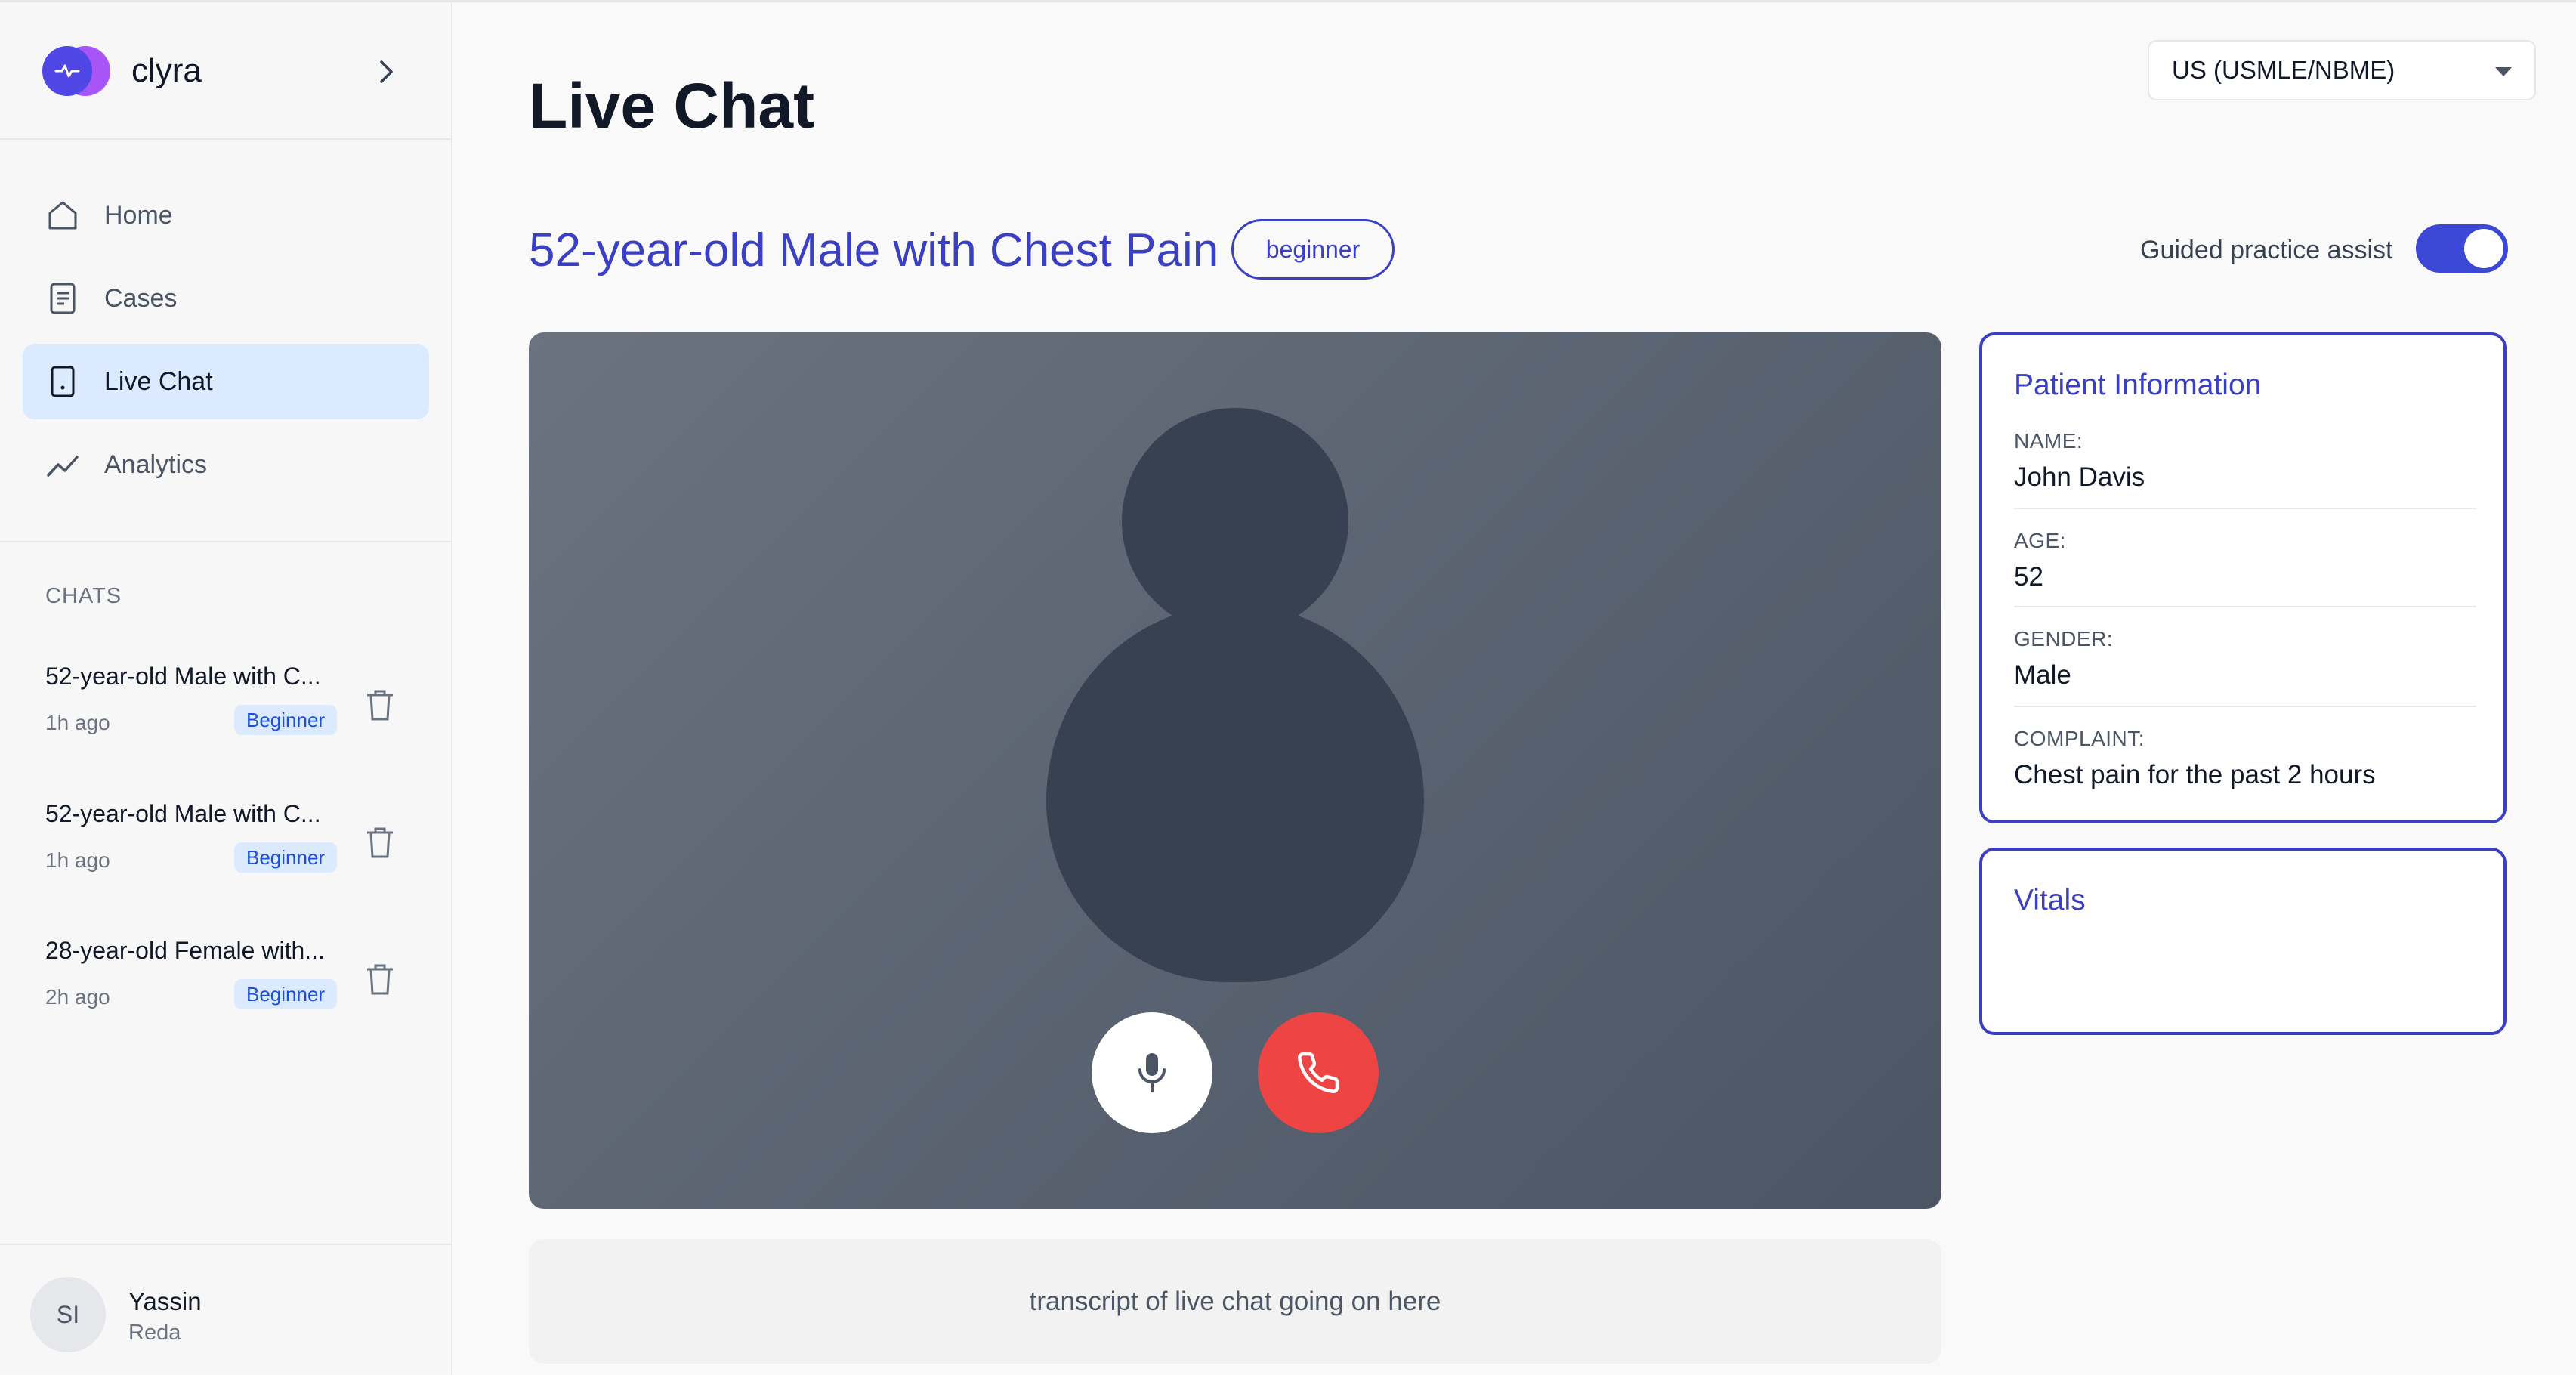  What do you see at coordinates (2283, 70) in the screenshot?
I see `select-value: US (USMLE/NBME)` at bounding box center [2283, 70].